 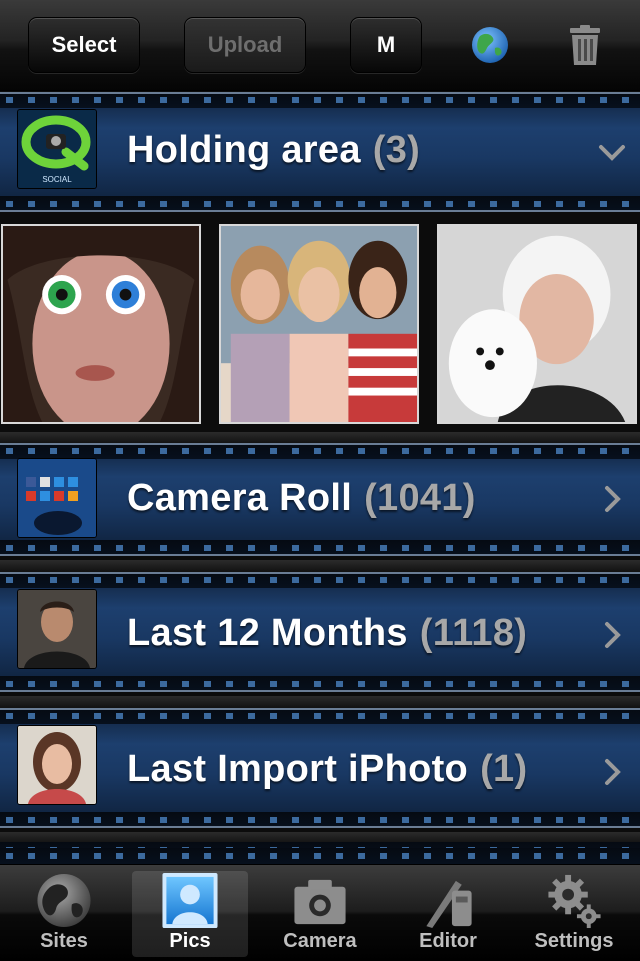 What do you see at coordinates (267, 633) in the screenshot?
I see `album-name: Last 12 Months` at bounding box center [267, 633].